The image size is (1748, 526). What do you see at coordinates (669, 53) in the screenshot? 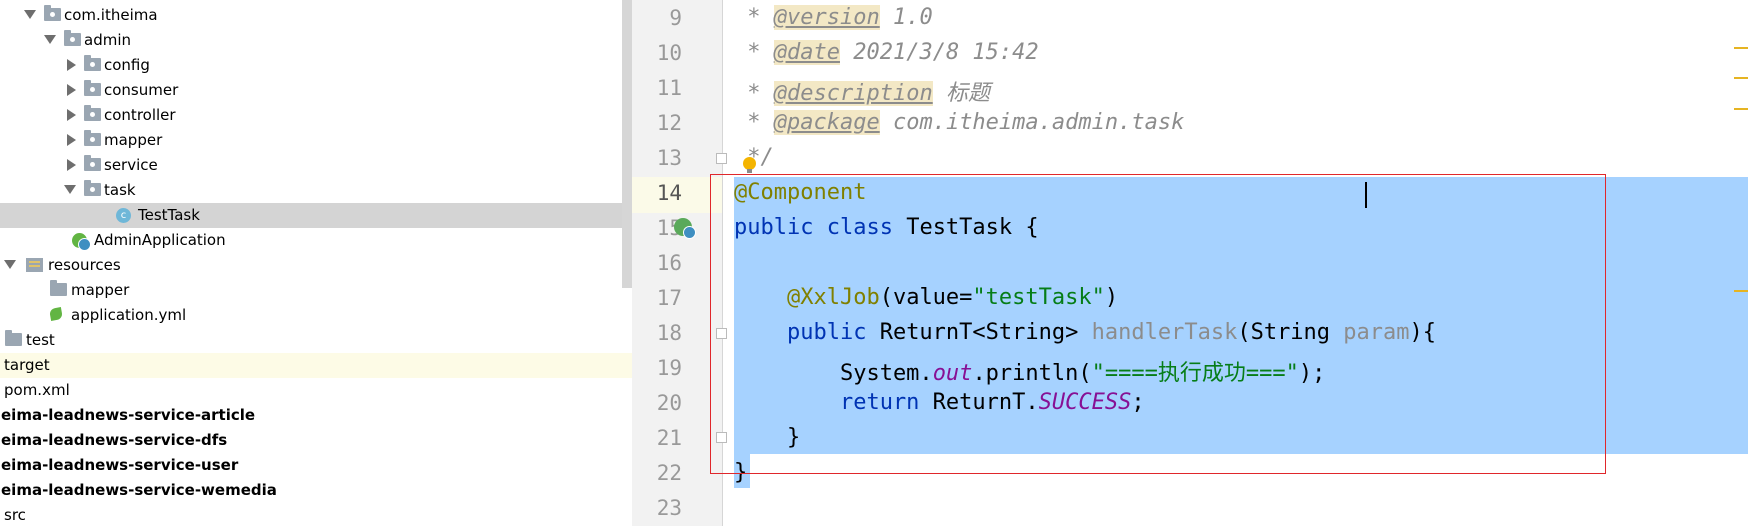
I see `line-number: 10` at bounding box center [669, 53].